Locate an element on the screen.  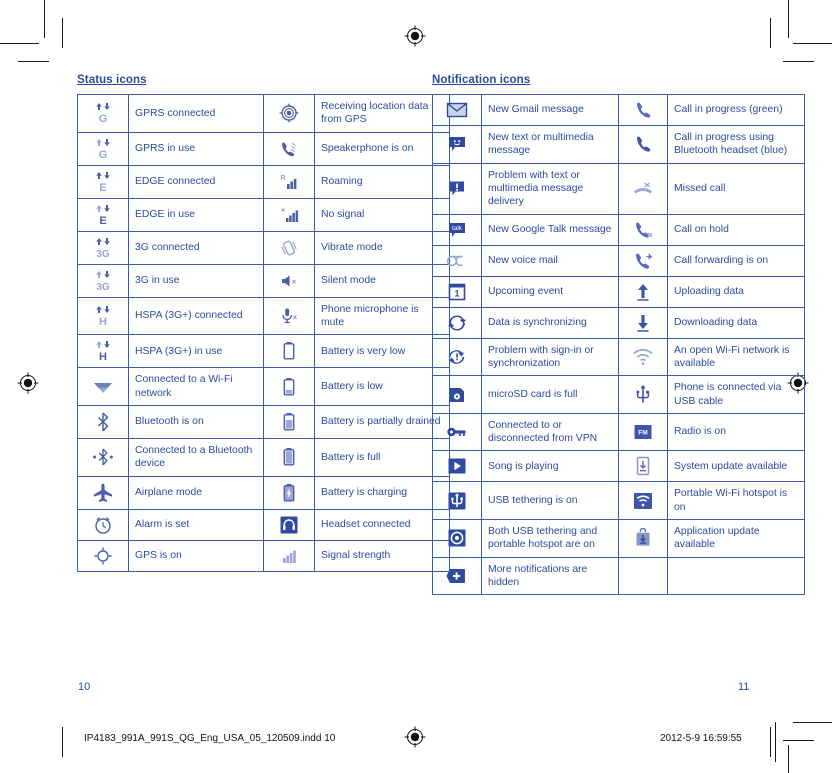
svg-text: 3G is located at coordinates (103, 254).